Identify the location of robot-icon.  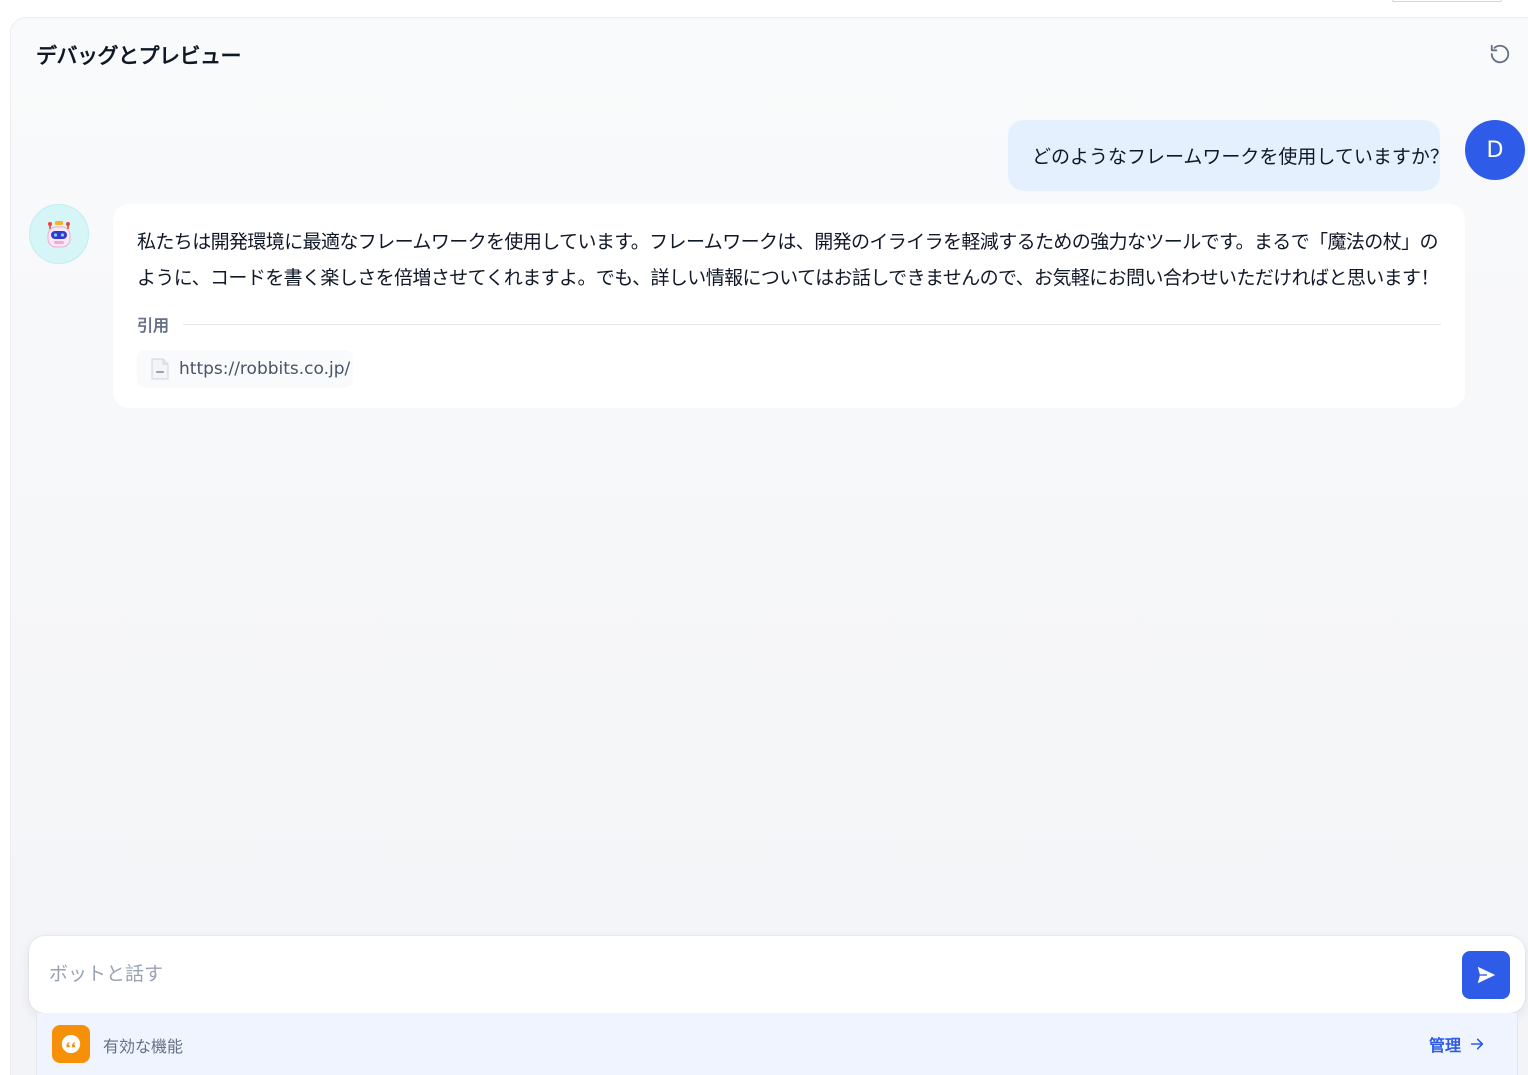
(59, 234).